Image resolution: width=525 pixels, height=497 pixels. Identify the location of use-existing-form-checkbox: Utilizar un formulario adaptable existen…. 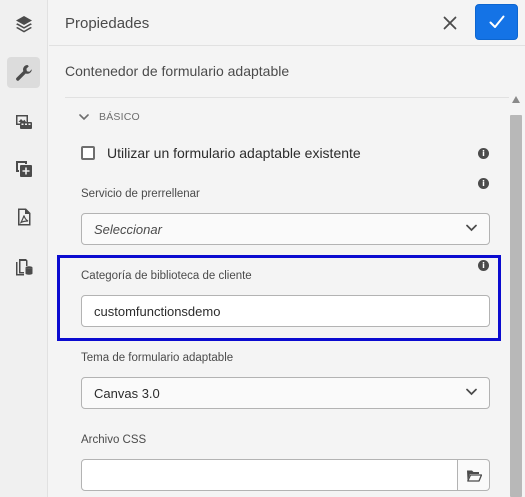
(221, 153).